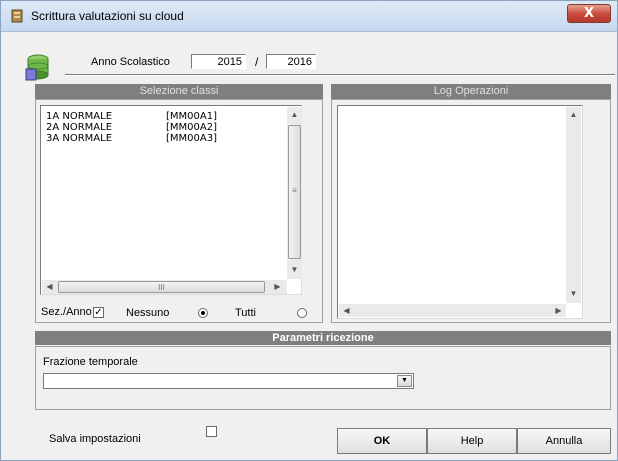 This screenshot has height=461, width=618. What do you see at coordinates (573, 205) in the screenshot?
I see `log-vertical-scrollbar: ▲ ▼` at bounding box center [573, 205].